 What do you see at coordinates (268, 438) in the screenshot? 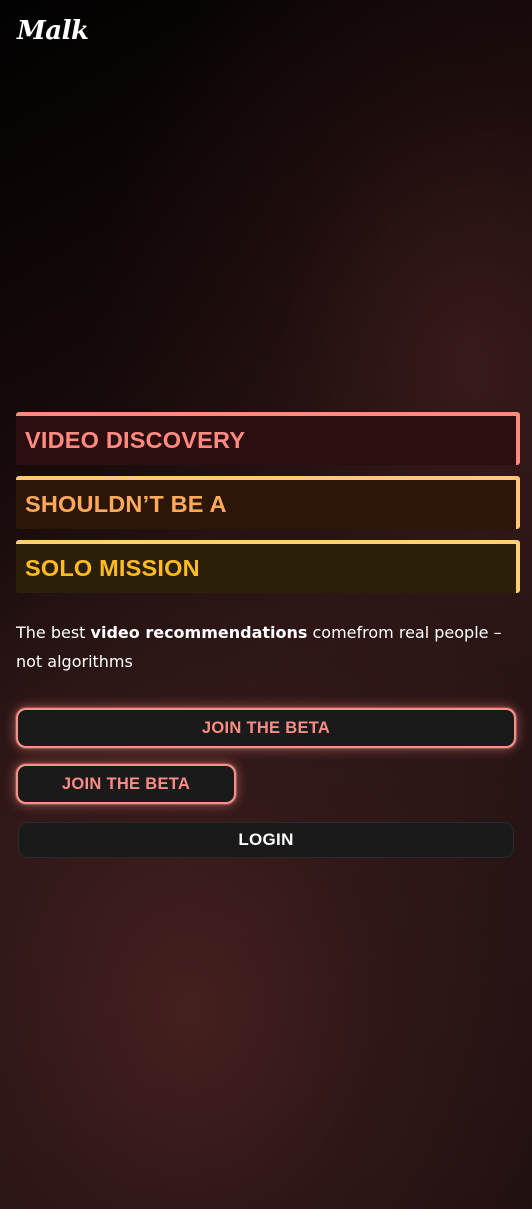
I see `headline-line-video-discovery: VIDEO DISCOVERY` at bounding box center [268, 438].